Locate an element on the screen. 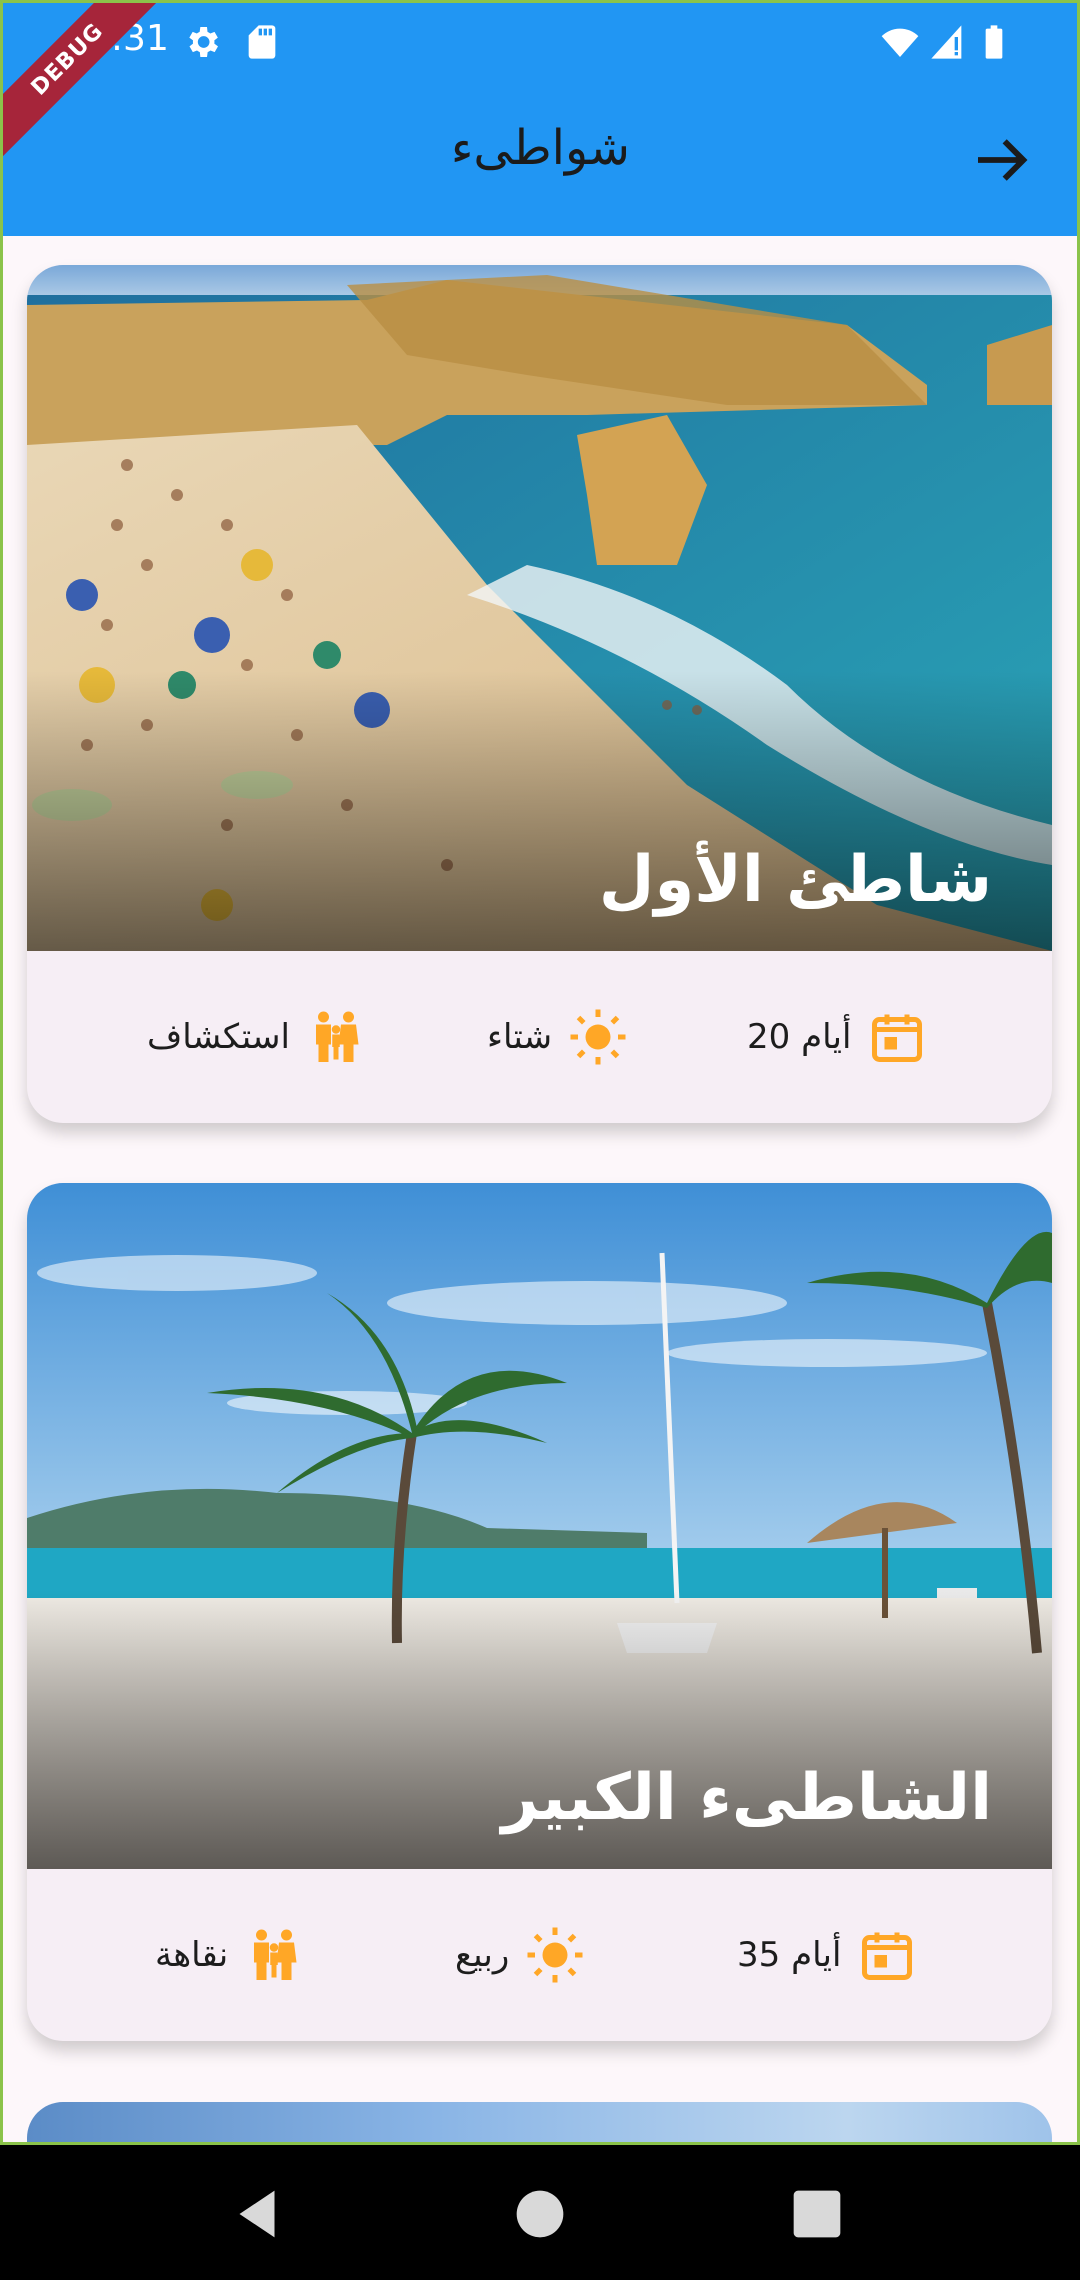  battery-icon is located at coordinates (994, 42).